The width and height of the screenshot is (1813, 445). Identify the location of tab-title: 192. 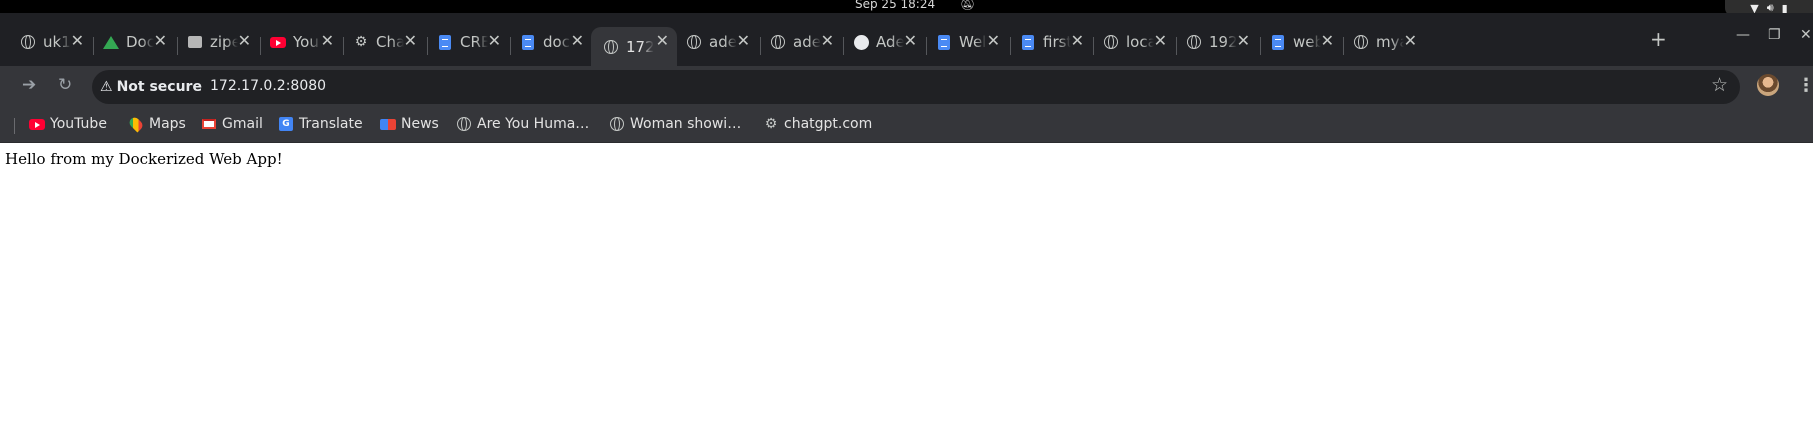
(1223, 42).